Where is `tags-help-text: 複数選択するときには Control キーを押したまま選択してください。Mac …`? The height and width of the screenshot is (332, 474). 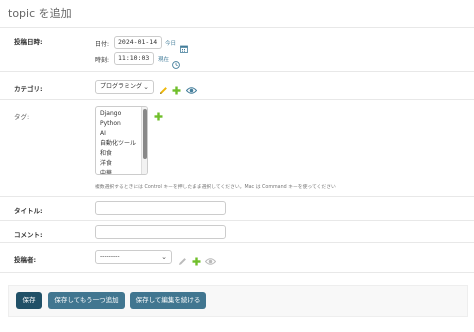 tags-help-text: 複数選択するときには Control キーを押したまま選択してください。Mac … is located at coordinates (215, 187).